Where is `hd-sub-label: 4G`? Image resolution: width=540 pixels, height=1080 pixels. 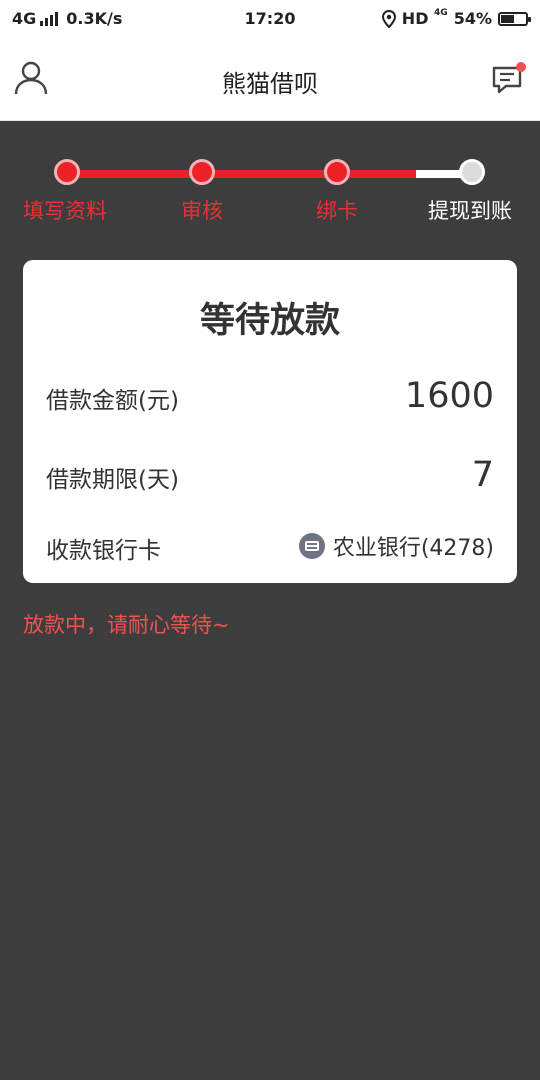 hd-sub-label: 4G is located at coordinates (441, 13).